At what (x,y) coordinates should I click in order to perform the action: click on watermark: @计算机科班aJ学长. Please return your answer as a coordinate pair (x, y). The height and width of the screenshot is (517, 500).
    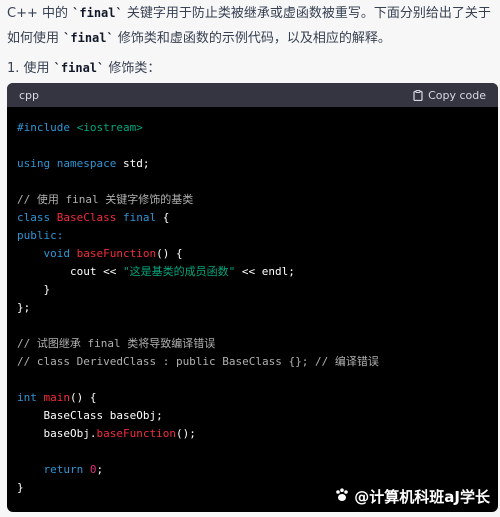
    Looking at the image, I should click on (412, 496).